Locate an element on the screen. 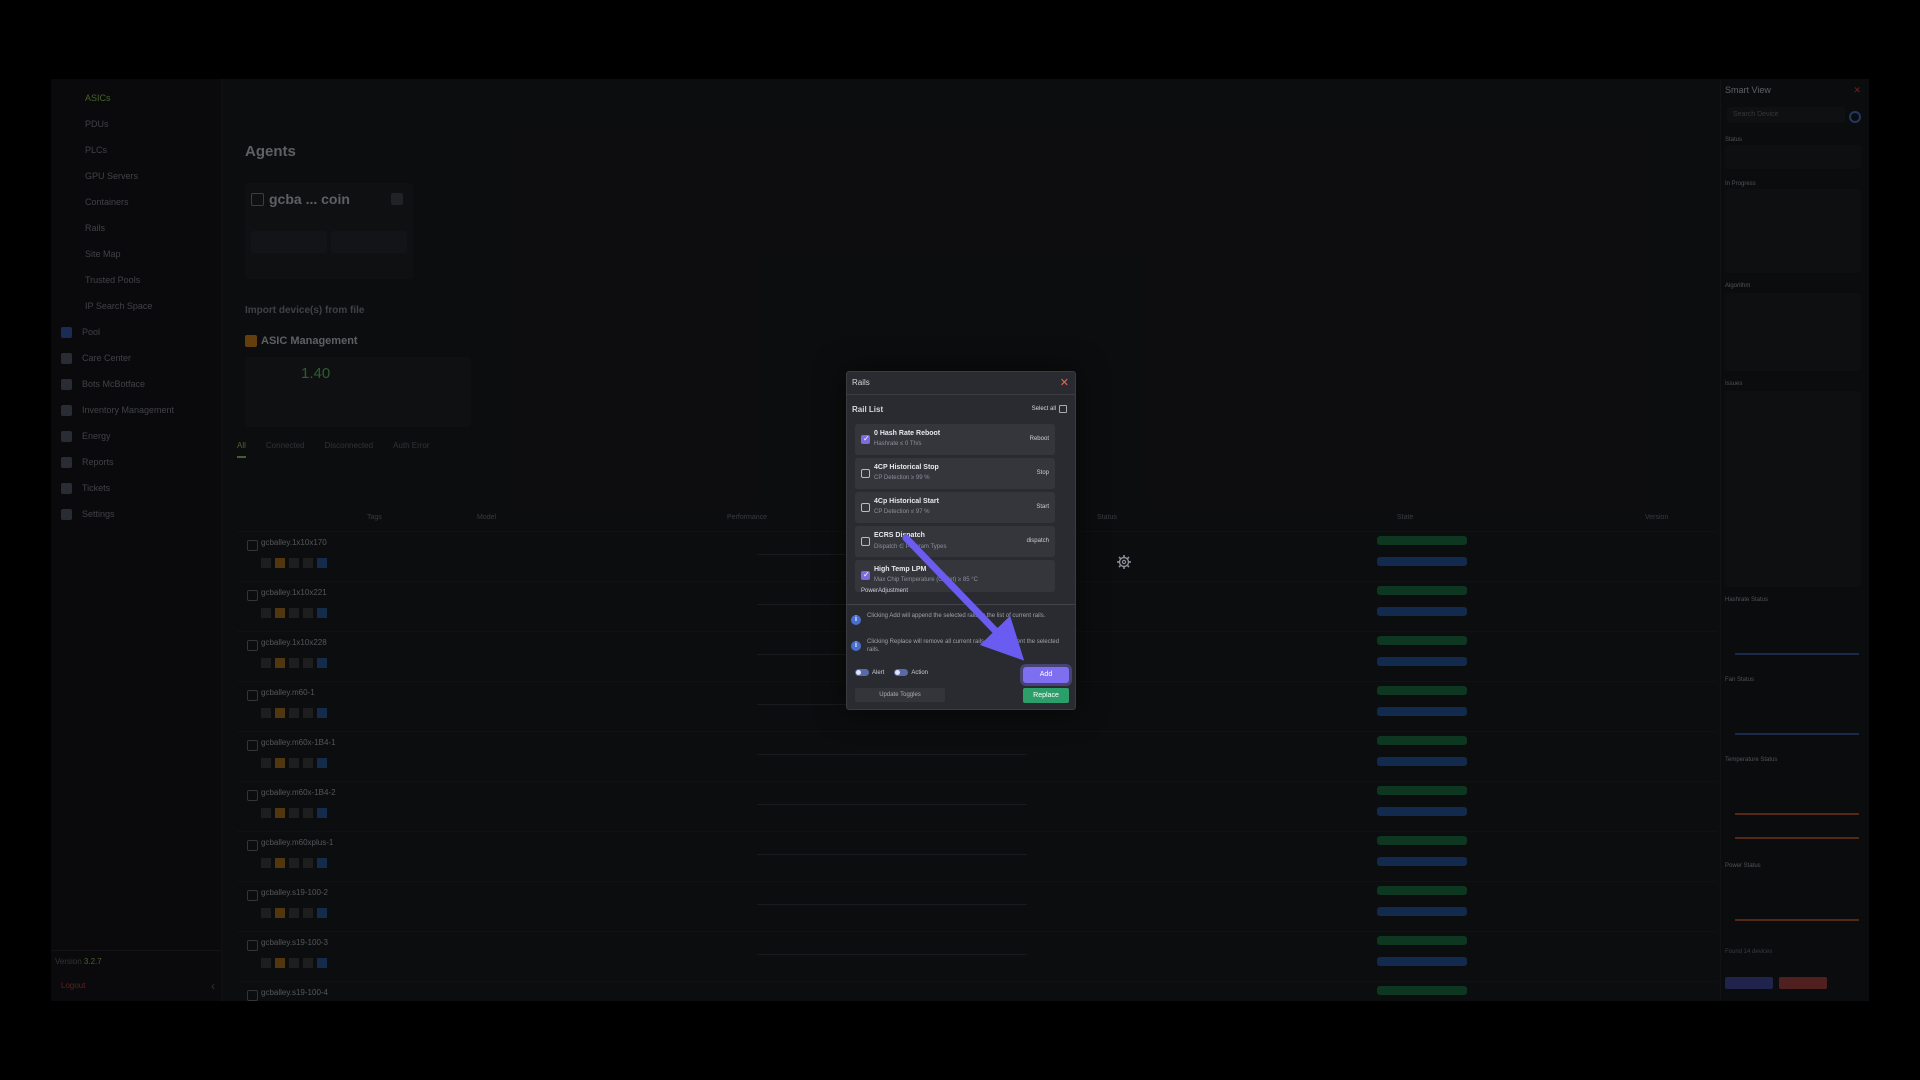 The image size is (1920, 1080). alert-toggle-switch is located at coordinates (862, 672).